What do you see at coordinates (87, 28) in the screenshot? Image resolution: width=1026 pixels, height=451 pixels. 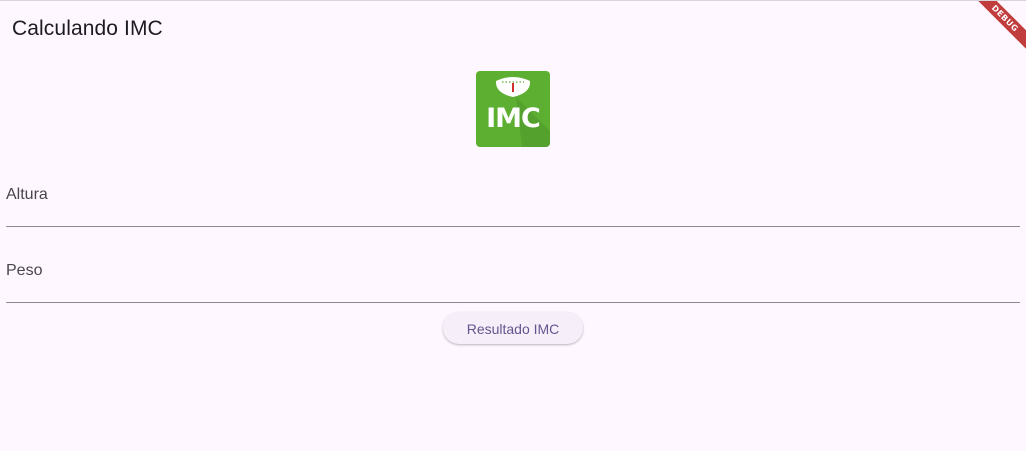 I see `page-title: Calculando IMC` at bounding box center [87, 28].